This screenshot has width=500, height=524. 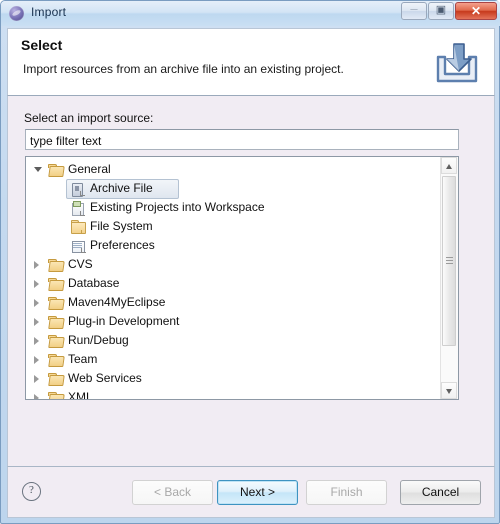 I want to click on tree-item-label: CVS, so click(x=80, y=264).